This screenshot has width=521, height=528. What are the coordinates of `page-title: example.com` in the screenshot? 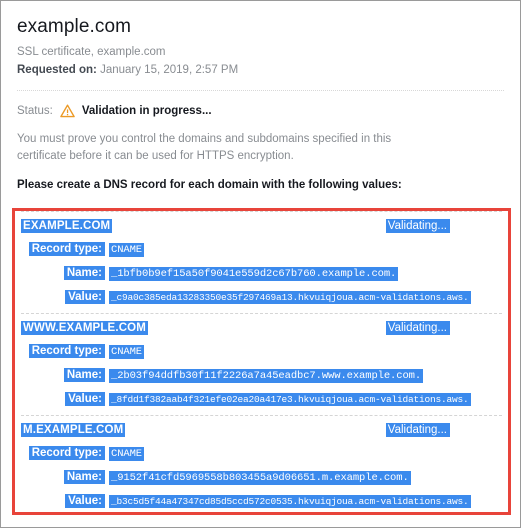 It's located at (74, 26).